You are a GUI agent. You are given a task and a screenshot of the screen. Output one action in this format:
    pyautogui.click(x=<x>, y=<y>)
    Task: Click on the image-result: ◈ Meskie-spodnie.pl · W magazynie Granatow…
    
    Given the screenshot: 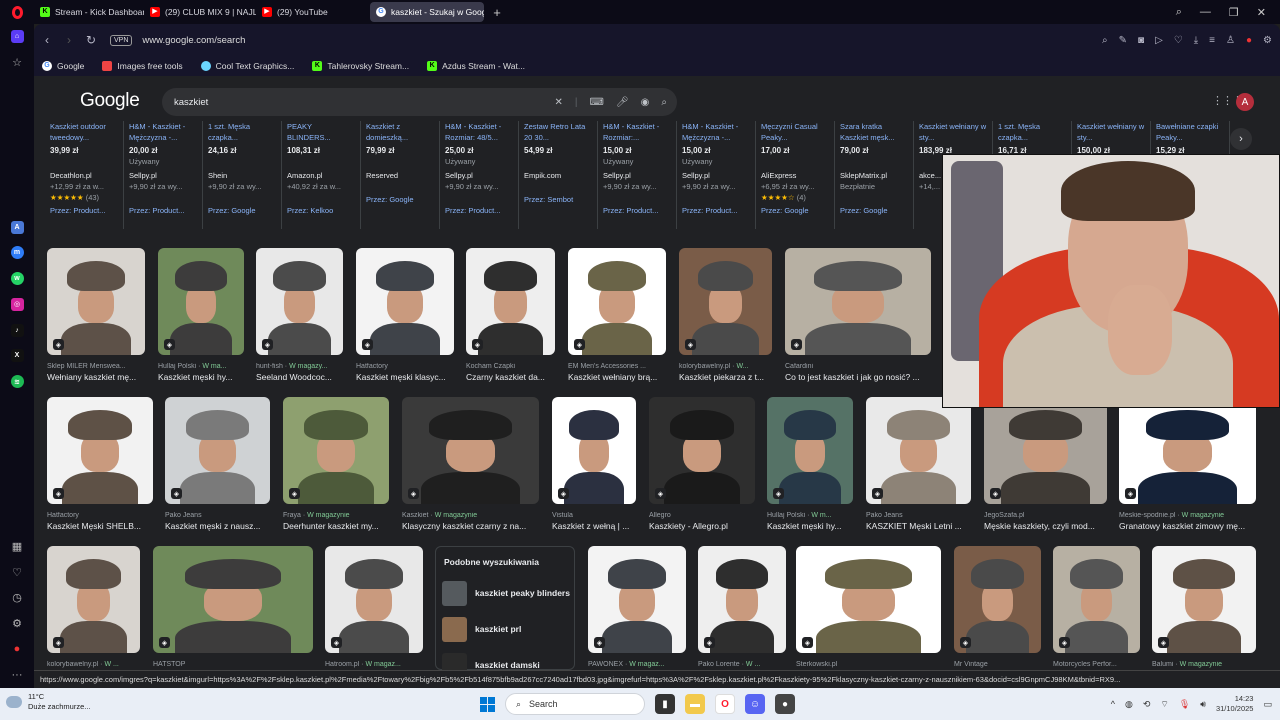 What is the action you would take?
    pyautogui.click(x=1187, y=466)
    